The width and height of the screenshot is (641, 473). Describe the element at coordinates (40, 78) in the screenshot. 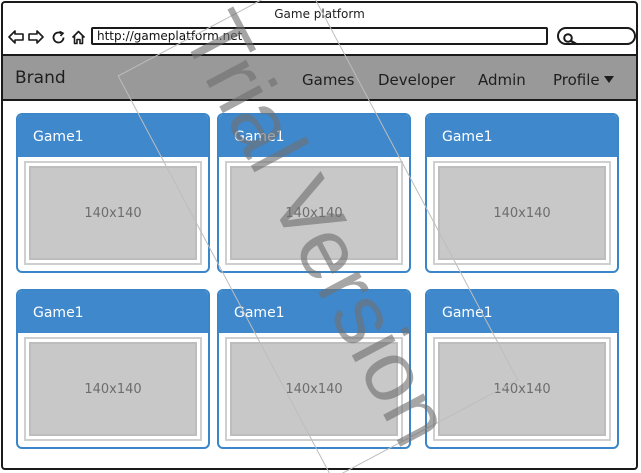

I see `brand-link: Brand` at that location.